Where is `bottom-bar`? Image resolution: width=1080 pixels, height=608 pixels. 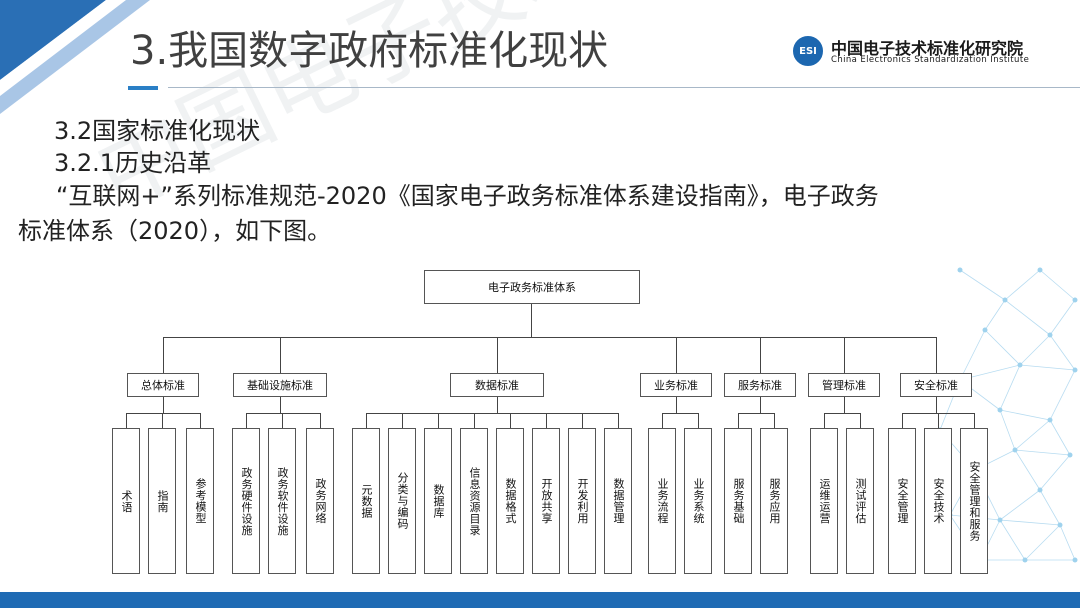 bottom-bar is located at coordinates (540, 600).